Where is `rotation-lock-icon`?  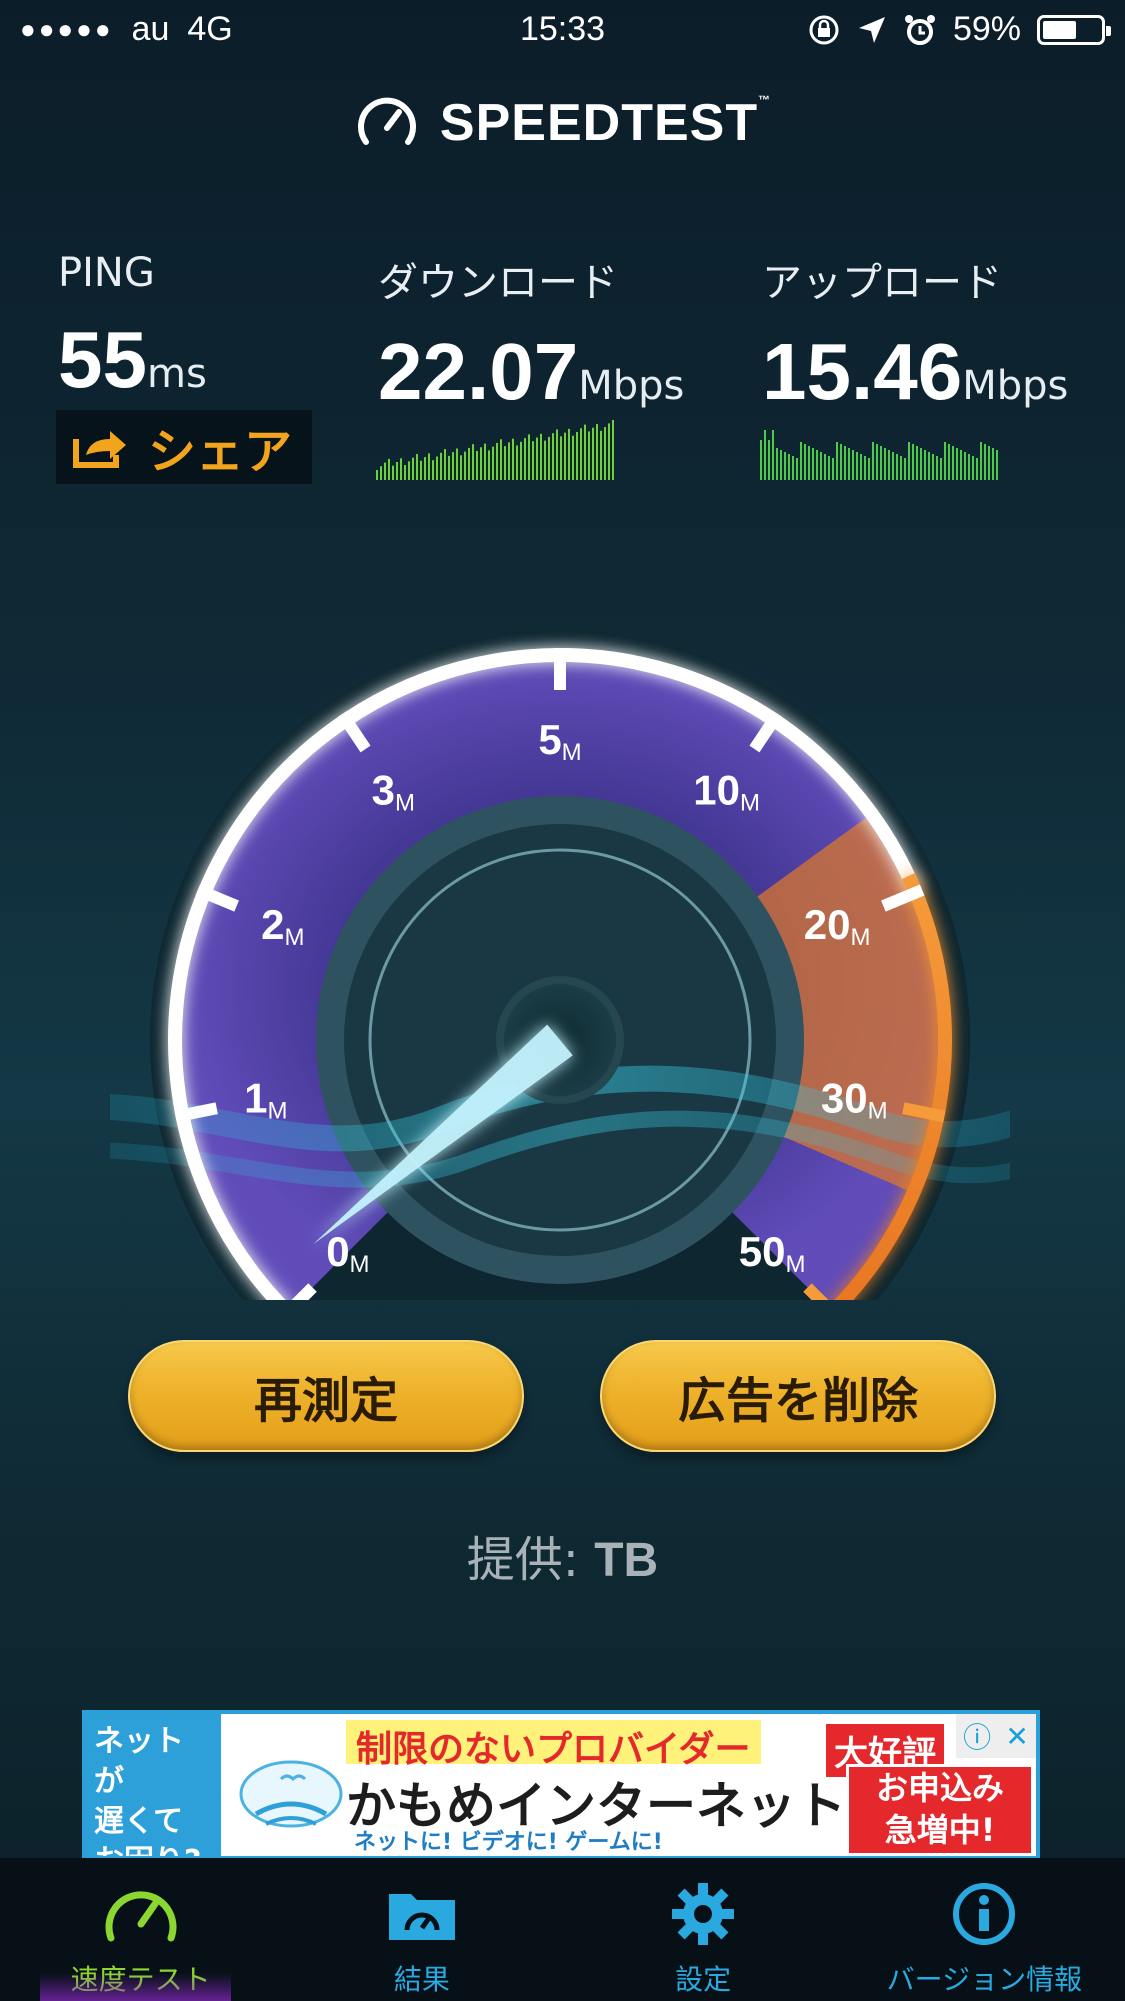
rotation-lock-icon is located at coordinates (824, 29).